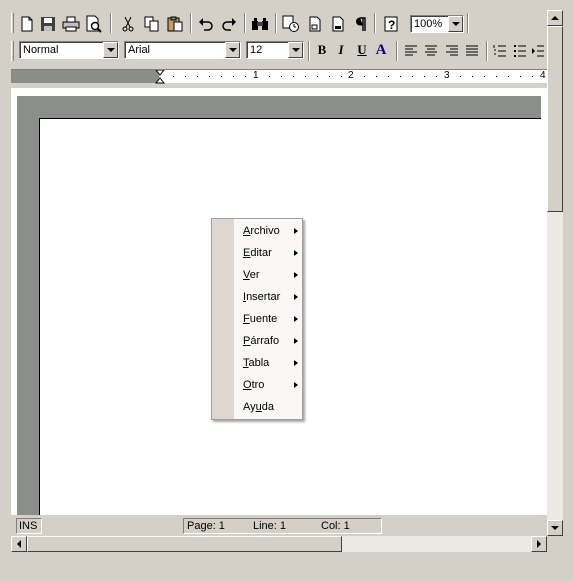 This screenshot has width=573, height=581. Describe the element at coordinates (257, 253) in the screenshot. I see `menu-item-label: Editar` at that location.